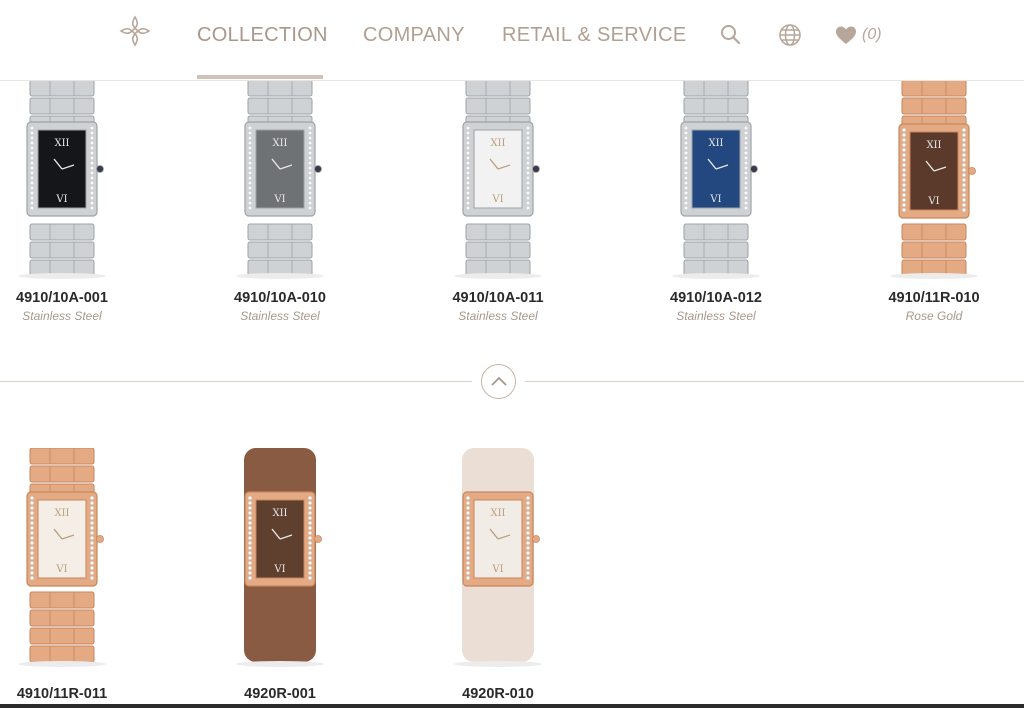  What do you see at coordinates (594, 35) in the screenshot?
I see `nav-retail-service: RETAIL & SERVICE` at bounding box center [594, 35].